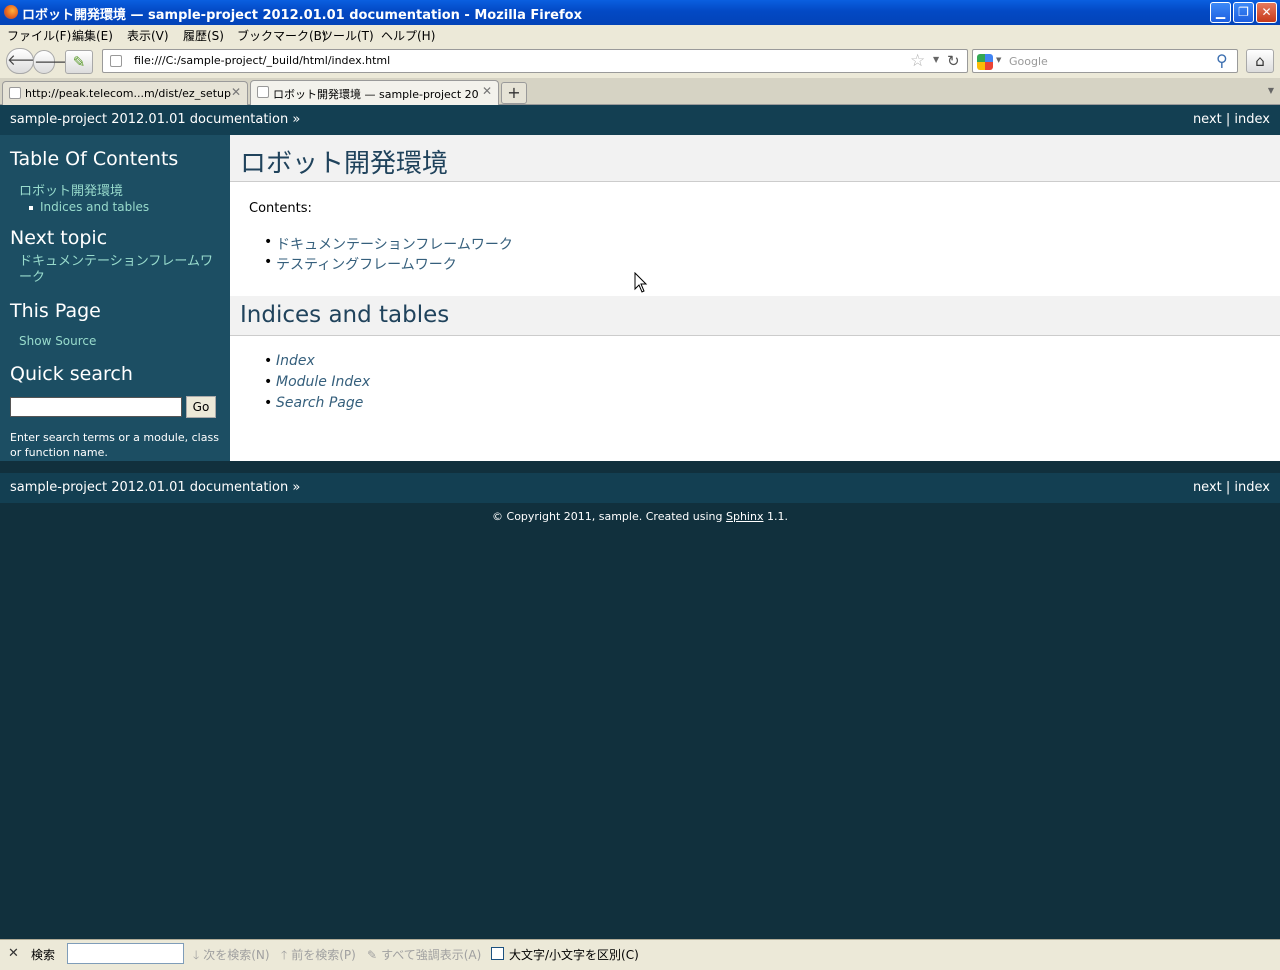 Image resolution: width=1280 pixels, height=970 pixels. What do you see at coordinates (55, 311) in the screenshot?
I see `this-page-heading: This Page` at bounding box center [55, 311].